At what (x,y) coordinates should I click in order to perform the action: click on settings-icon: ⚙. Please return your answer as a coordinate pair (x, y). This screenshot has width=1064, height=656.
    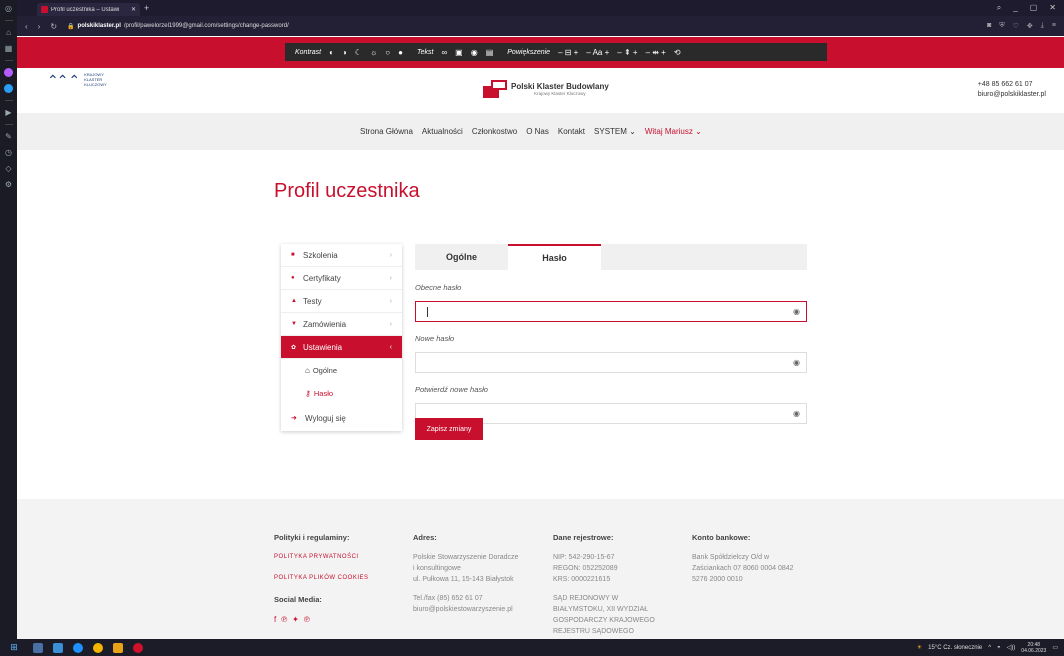
    Looking at the image, I should click on (8, 184).